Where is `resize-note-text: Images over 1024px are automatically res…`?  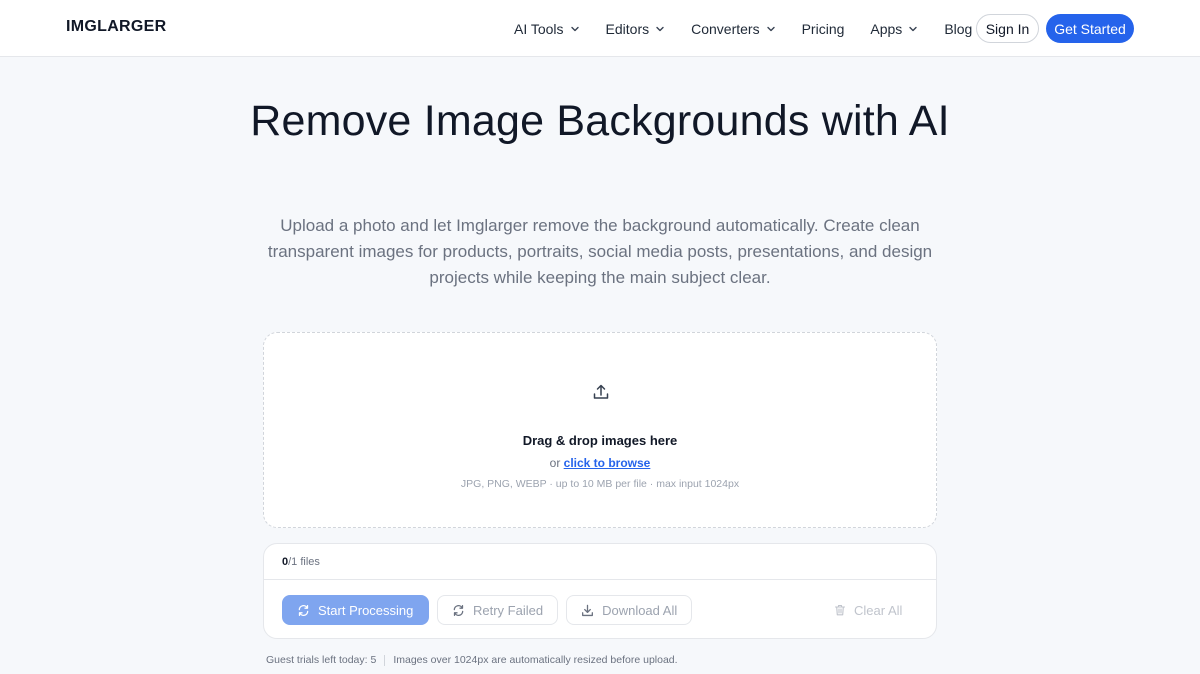
resize-note-text: Images over 1024px are automatically res… is located at coordinates (535, 660).